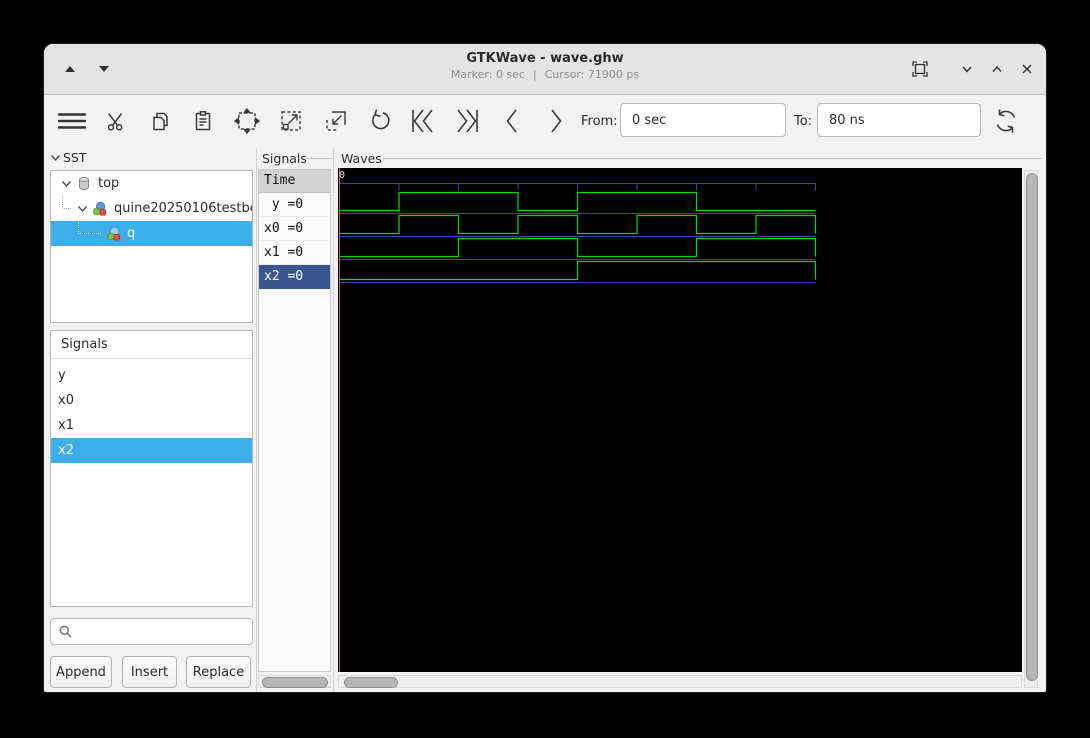  Describe the element at coordinates (84, 183) in the screenshot. I see `scope-cylinder-icon` at that location.